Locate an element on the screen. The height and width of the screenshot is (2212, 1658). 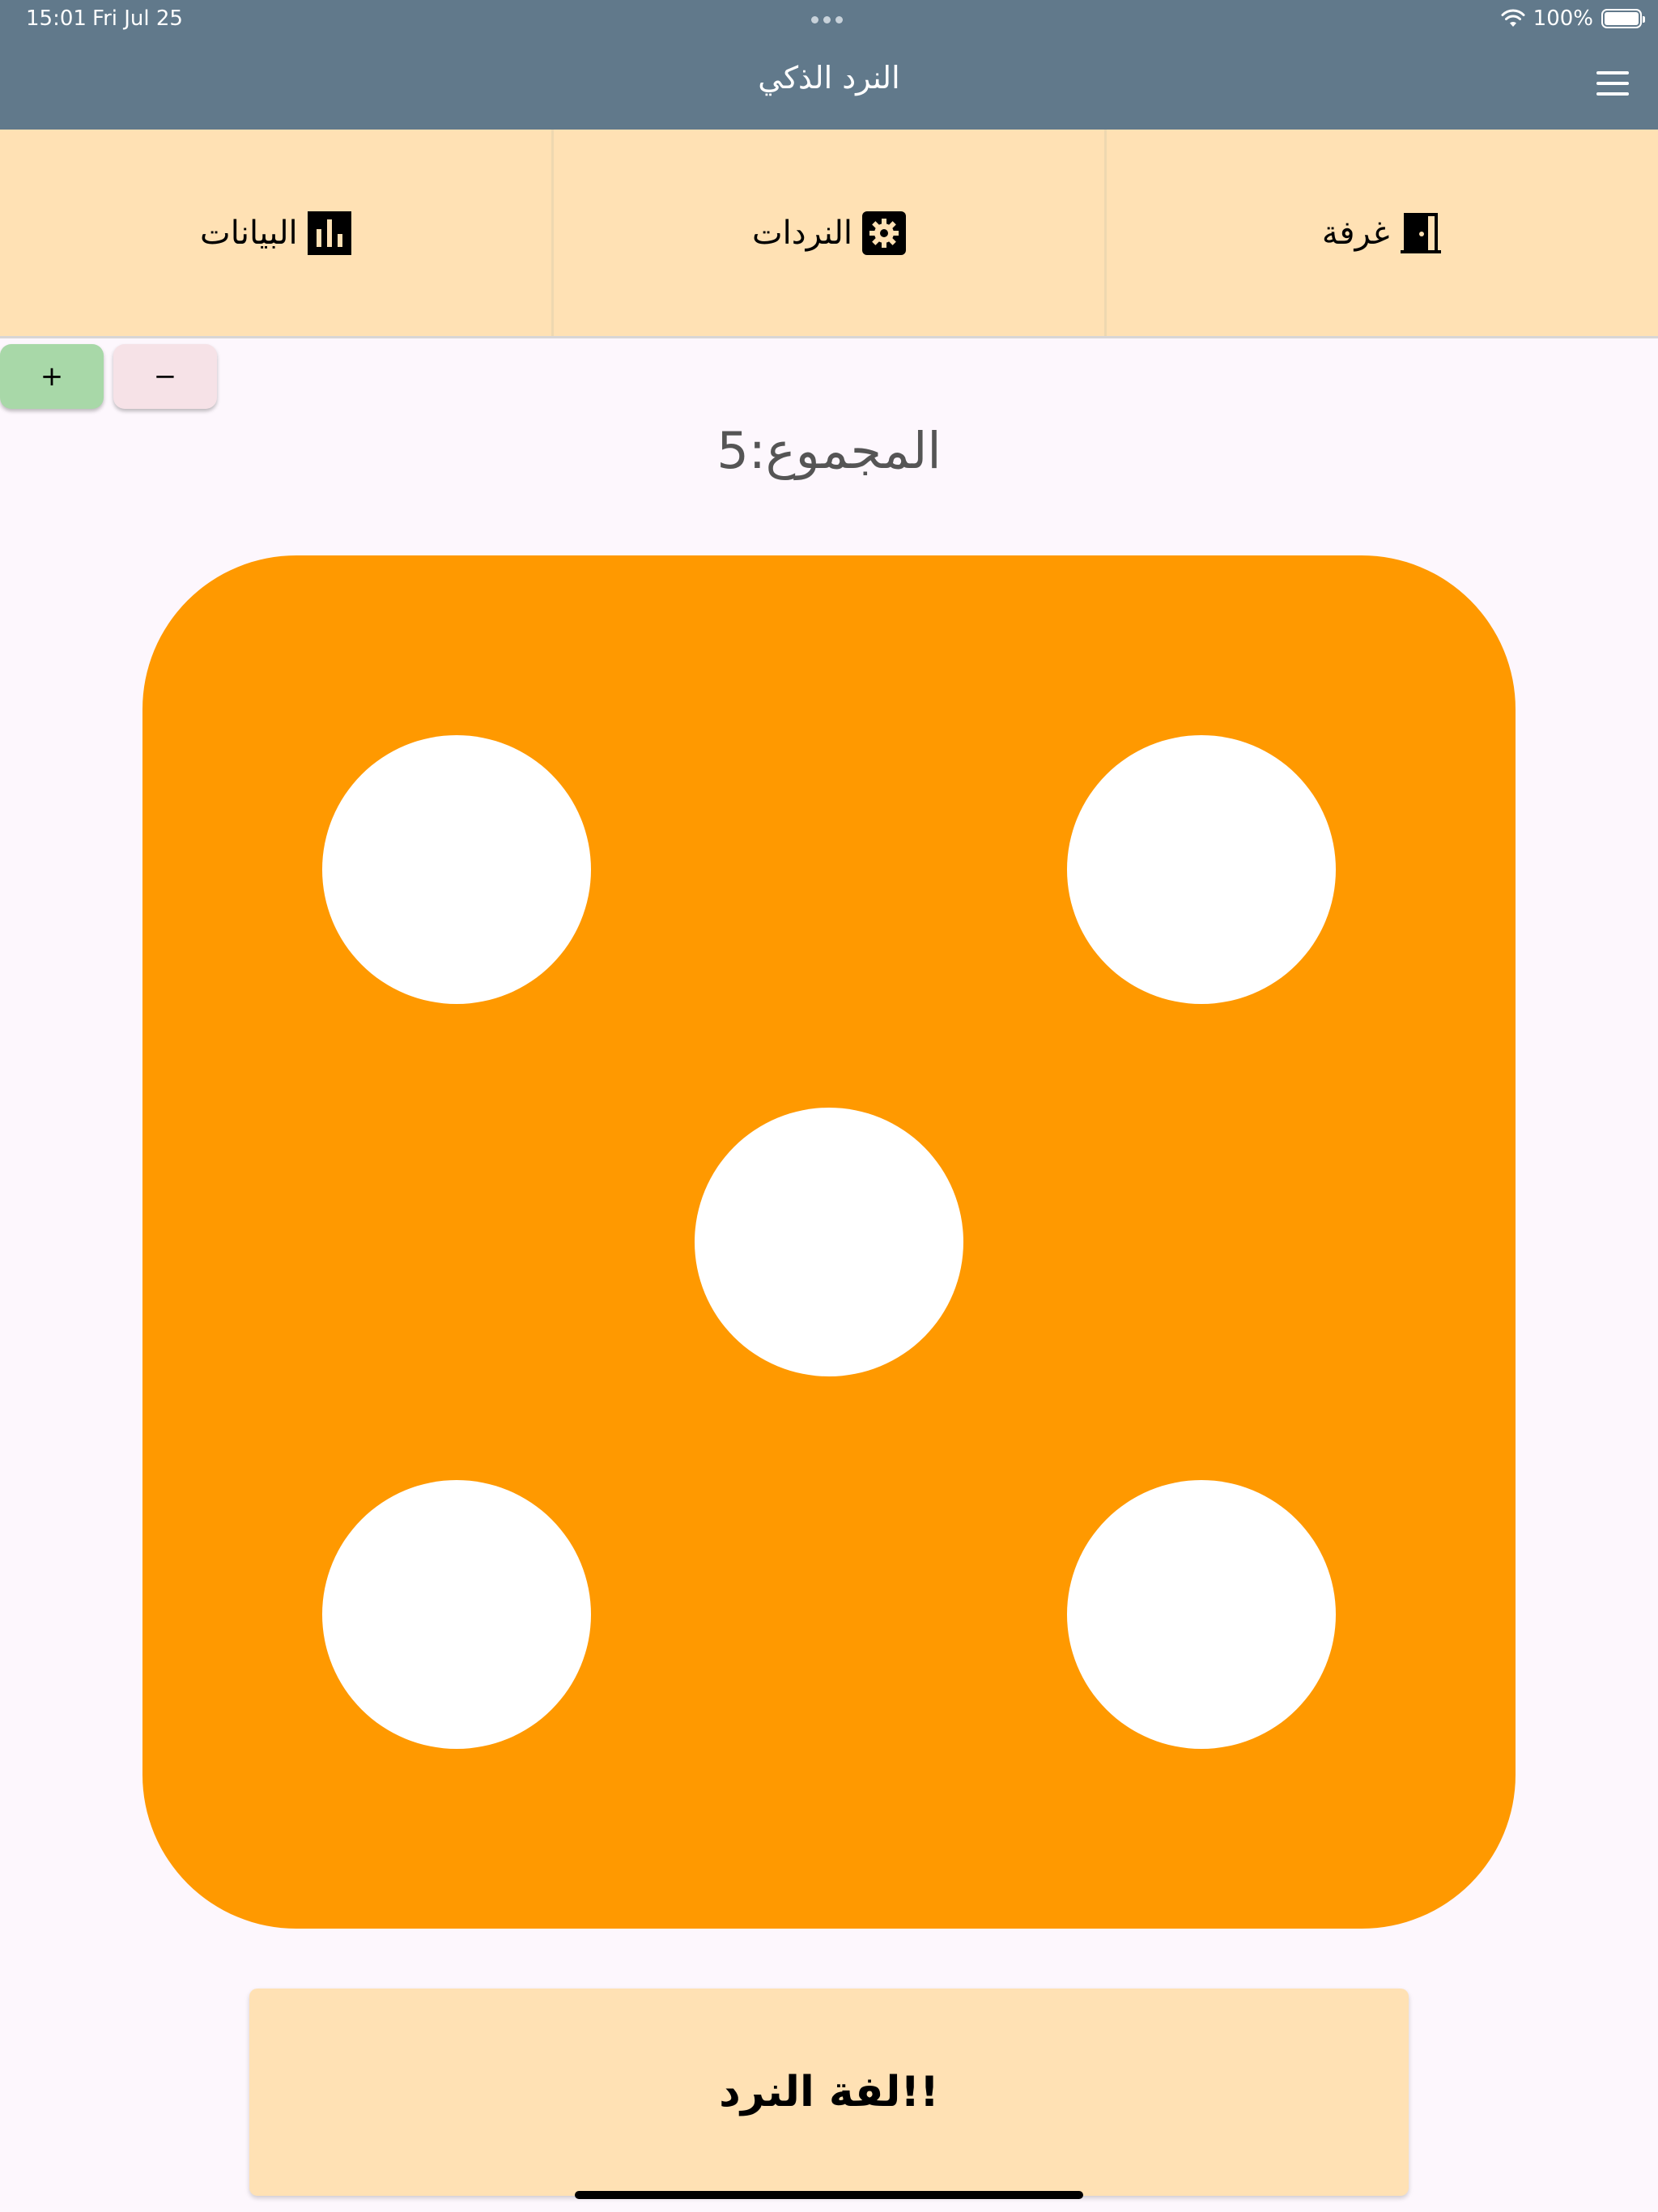
roll-dice-button: لفة النرد!! is located at coordinates (829, 2093).